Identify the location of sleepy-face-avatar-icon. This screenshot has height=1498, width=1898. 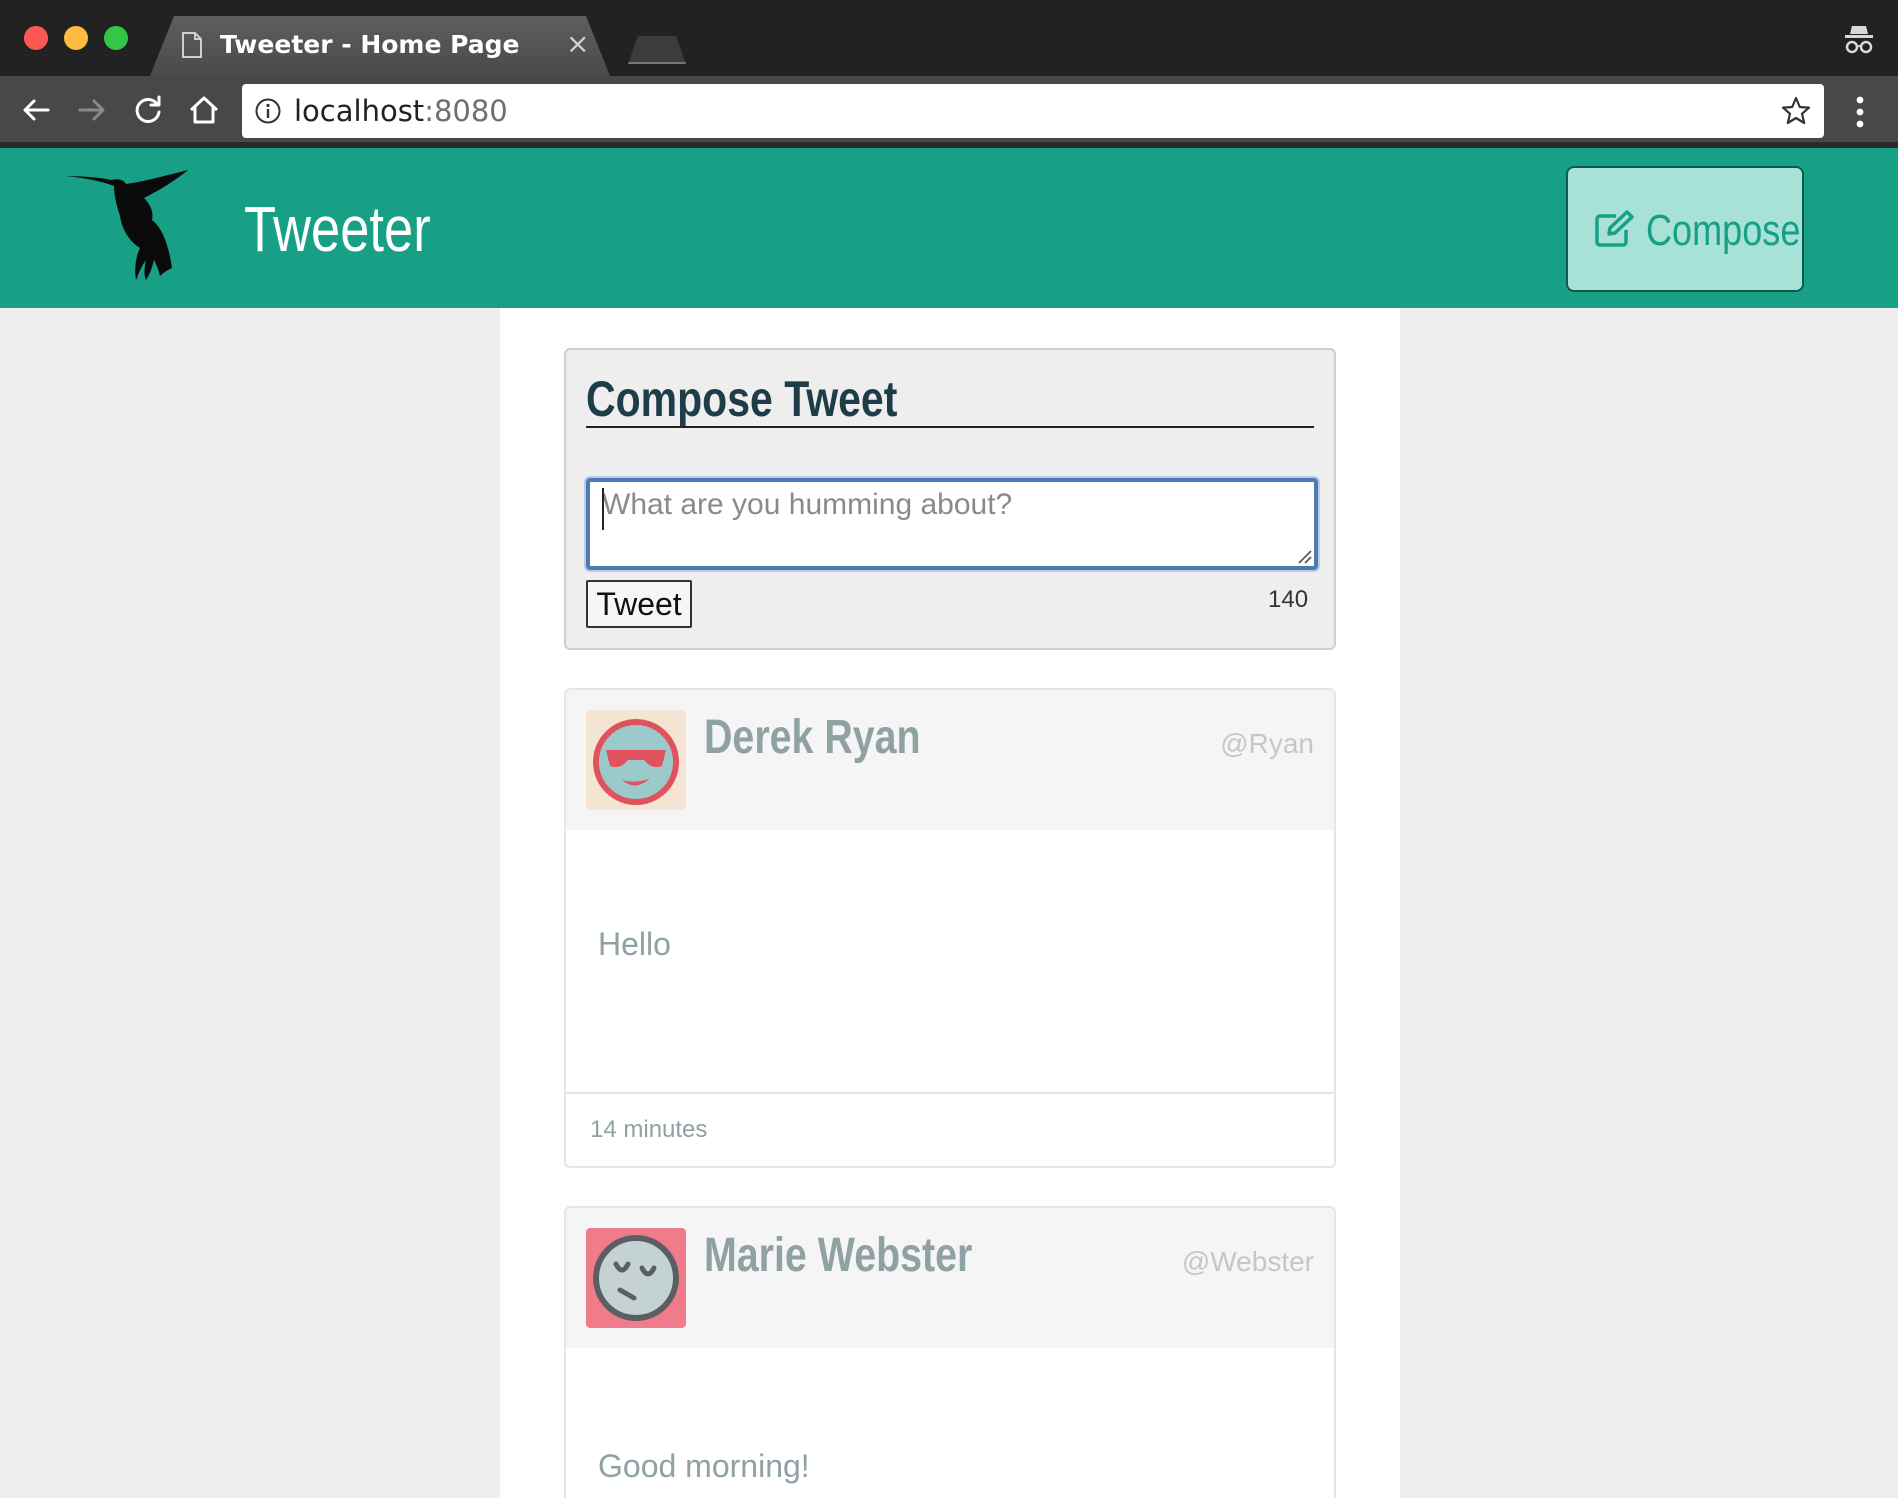
(636, 1278).